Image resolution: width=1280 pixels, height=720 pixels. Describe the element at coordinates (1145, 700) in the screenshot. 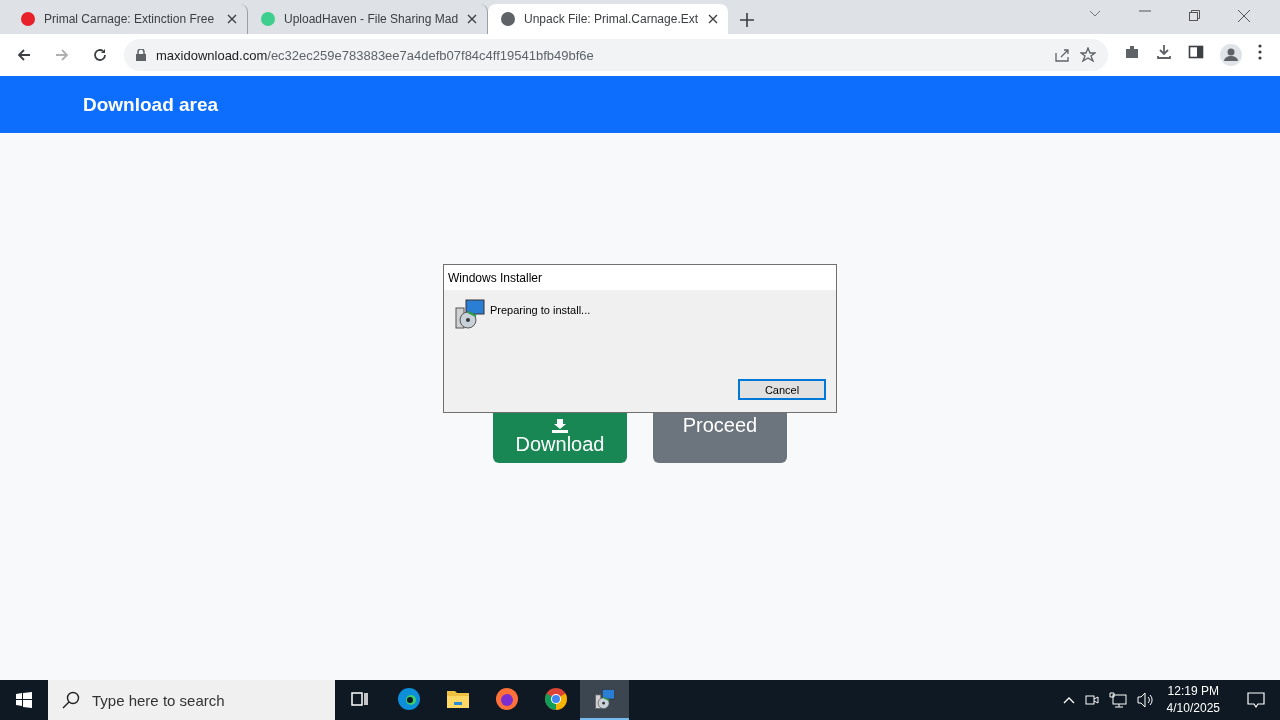

I see `speaker-icon` at that location.